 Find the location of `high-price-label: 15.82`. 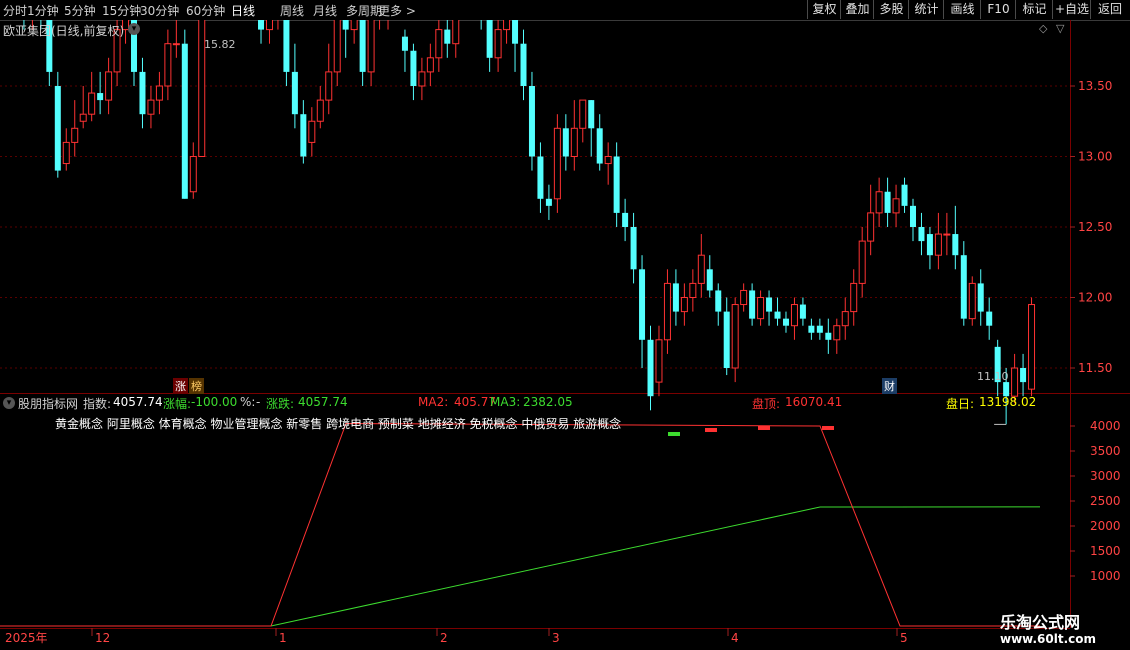

high-price-label: 15.82 is located at coordinates (220, 44).